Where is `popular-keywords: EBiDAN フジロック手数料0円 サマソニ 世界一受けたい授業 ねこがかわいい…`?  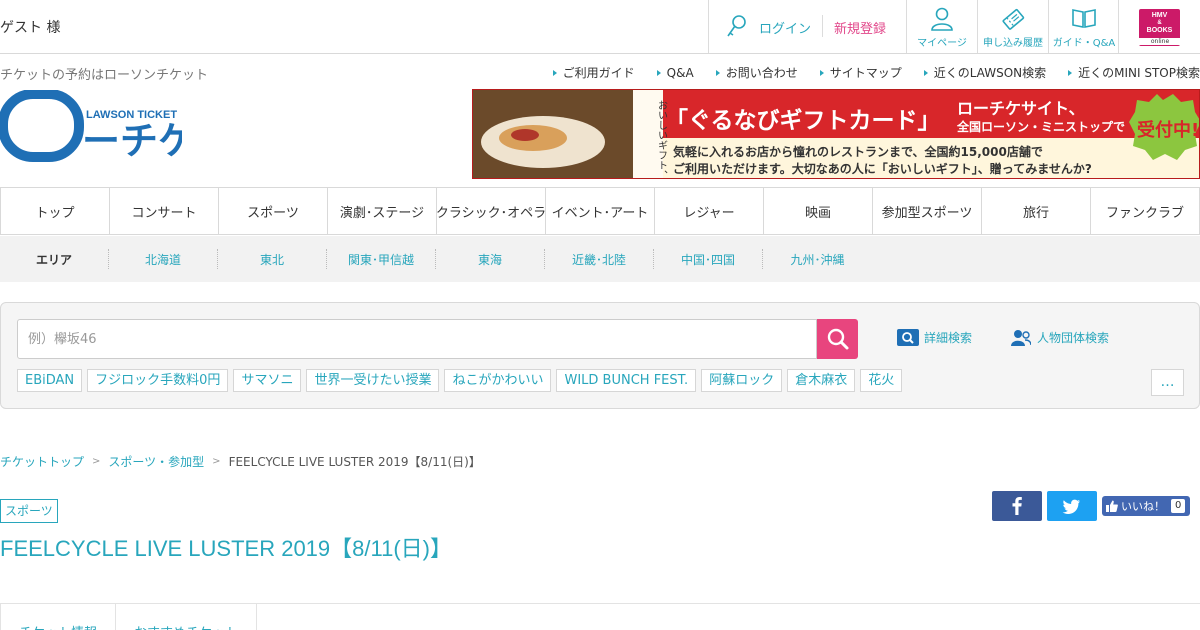
popular-keywords: EBiDAN フジロック手数料0円 サマソニ 世界一受けたい授業 ねこがかわいい… is located at coordinates (462, 380).